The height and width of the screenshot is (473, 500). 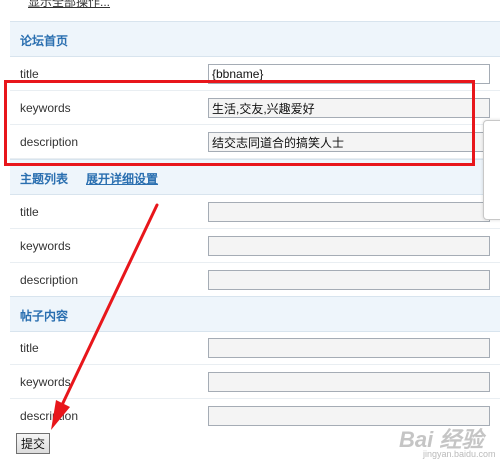 I want to click on thread-list-description-input, so click(x=349, y=280).